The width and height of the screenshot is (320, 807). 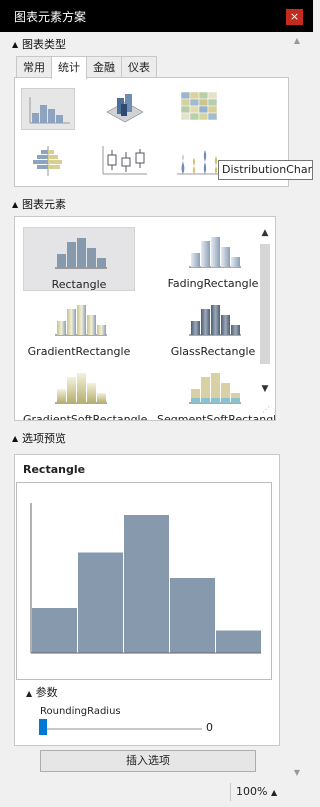 I want to click on zoom-level: 100% ▲, so click(x=256, y=791).